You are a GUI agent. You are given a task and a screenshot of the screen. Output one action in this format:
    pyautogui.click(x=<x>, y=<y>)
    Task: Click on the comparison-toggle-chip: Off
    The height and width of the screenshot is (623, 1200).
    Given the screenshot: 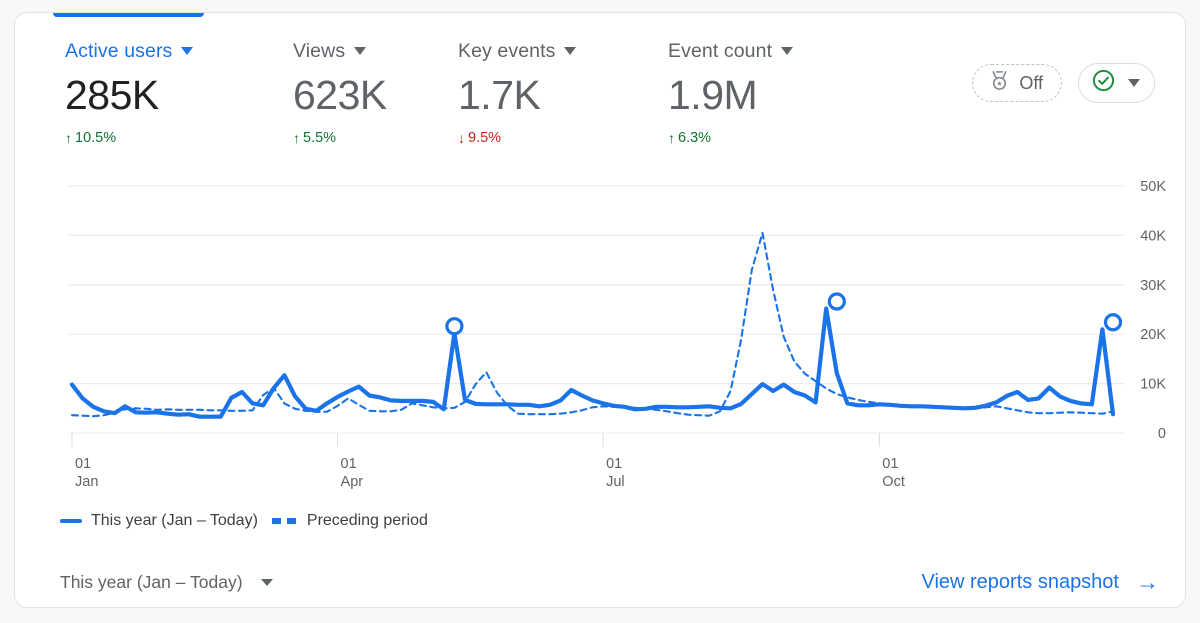 What is the action you would take?
    pyautogui.click(x=1017, y=83)
    